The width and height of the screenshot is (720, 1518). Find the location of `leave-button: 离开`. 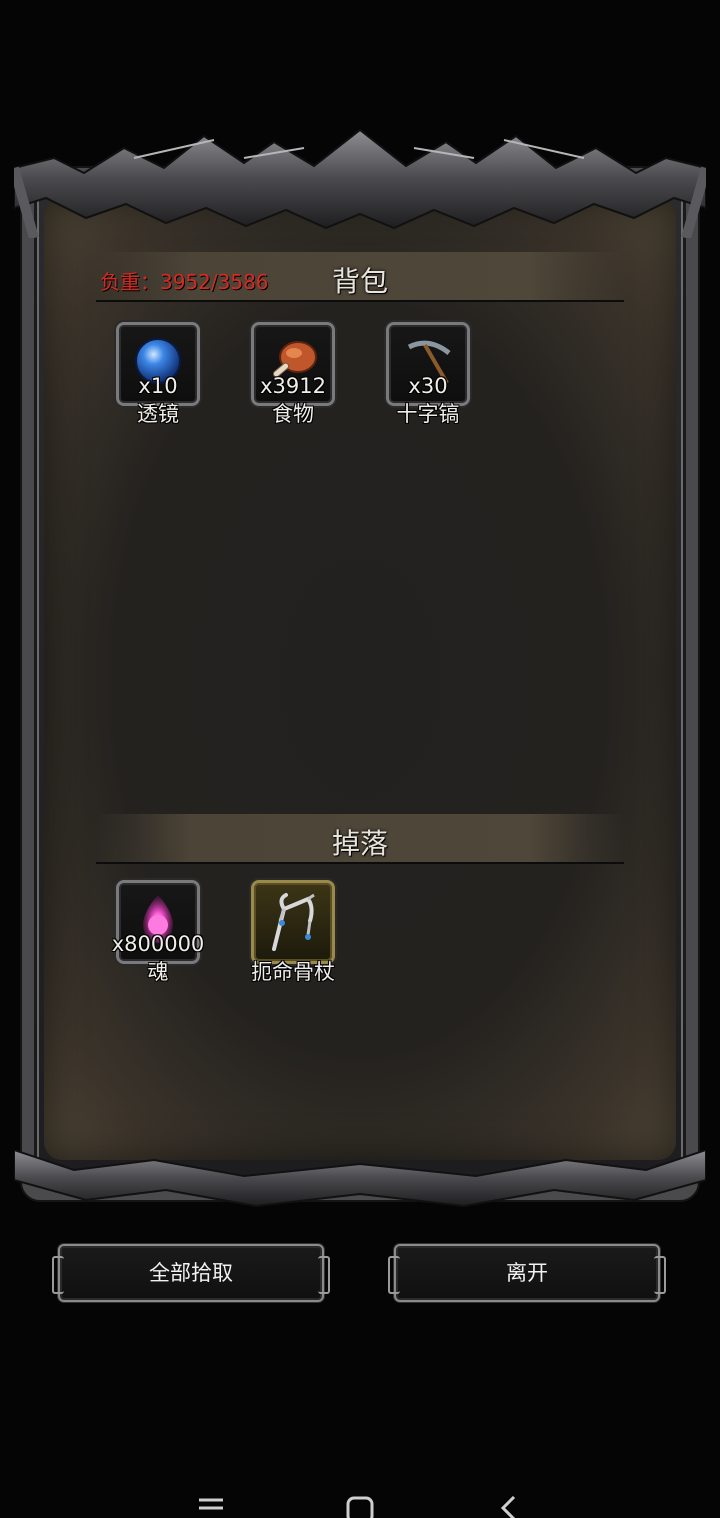

leave-button: 离开 is located at coordinates (527, 1273).